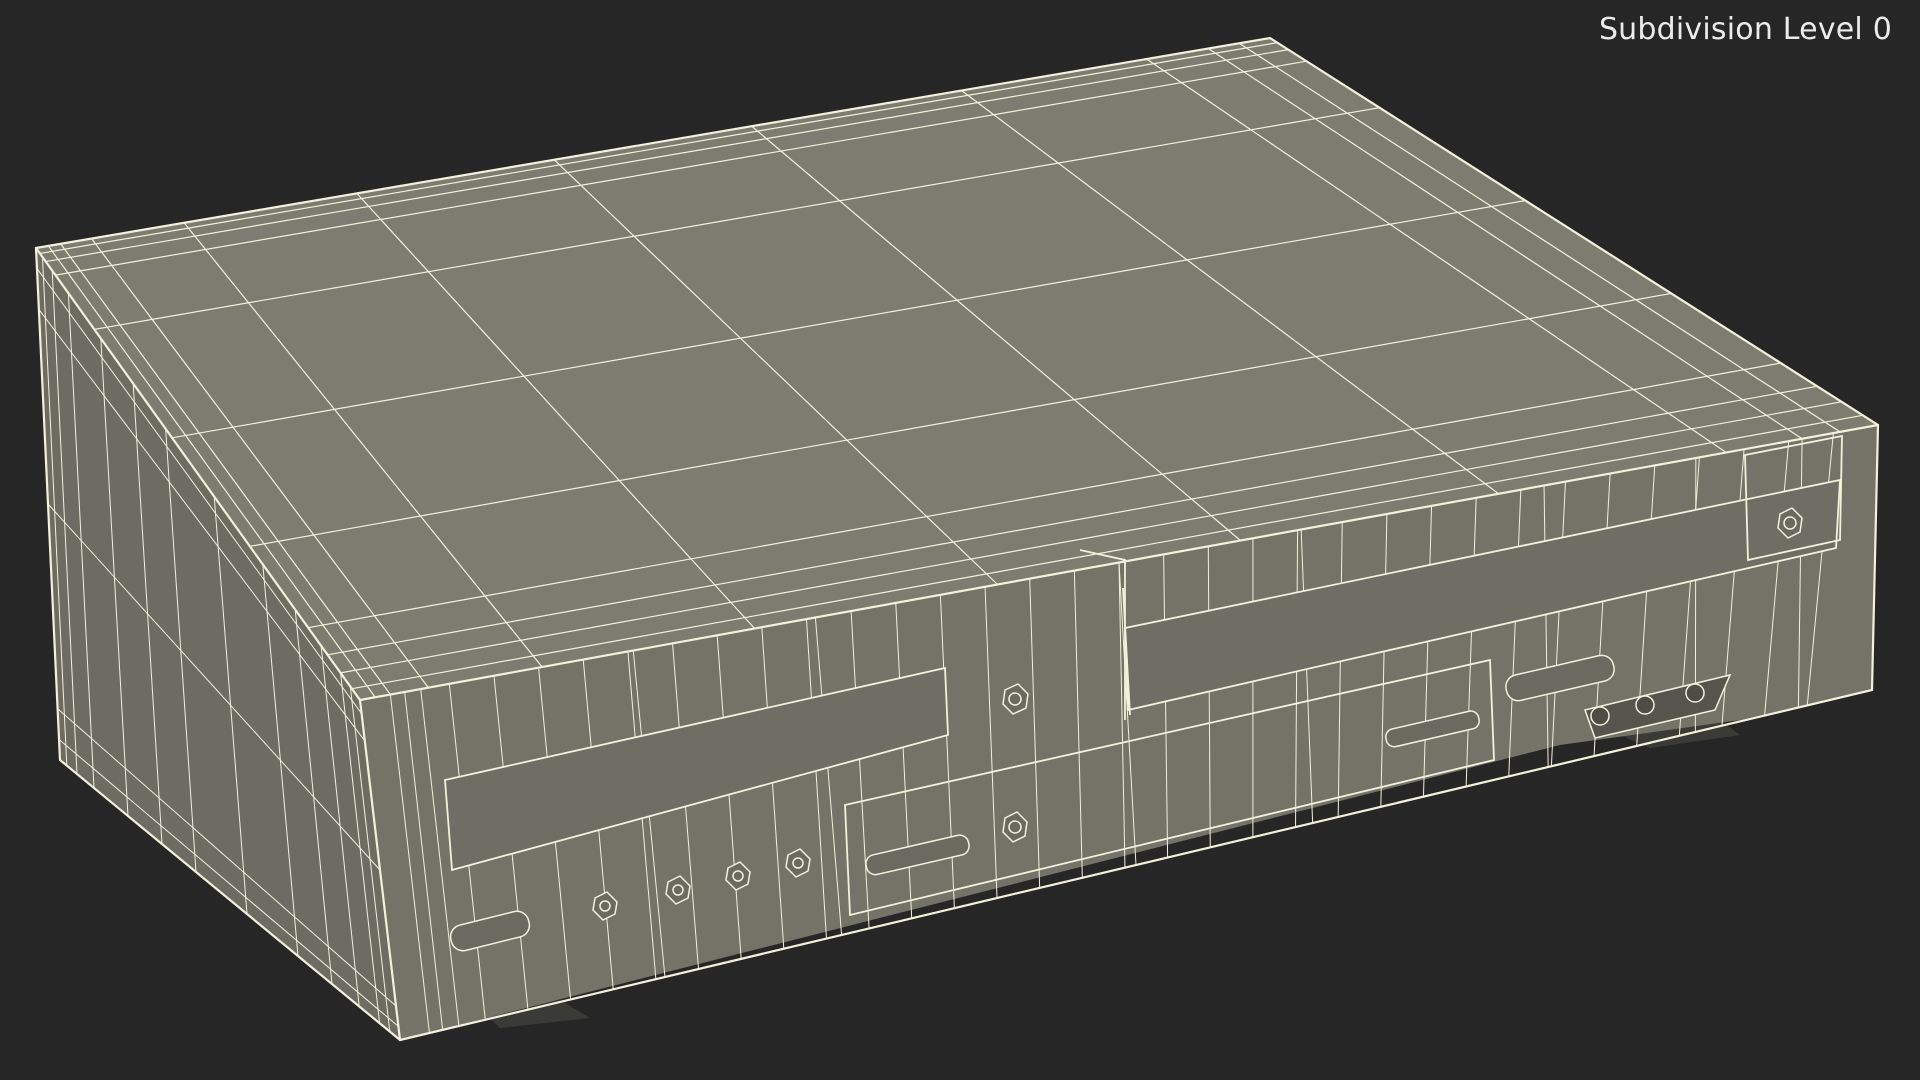 This screenshot has width=1920, height=1080. I want to click on subdivision-level-label: Subdivision Level 0, so click(1745, 29).